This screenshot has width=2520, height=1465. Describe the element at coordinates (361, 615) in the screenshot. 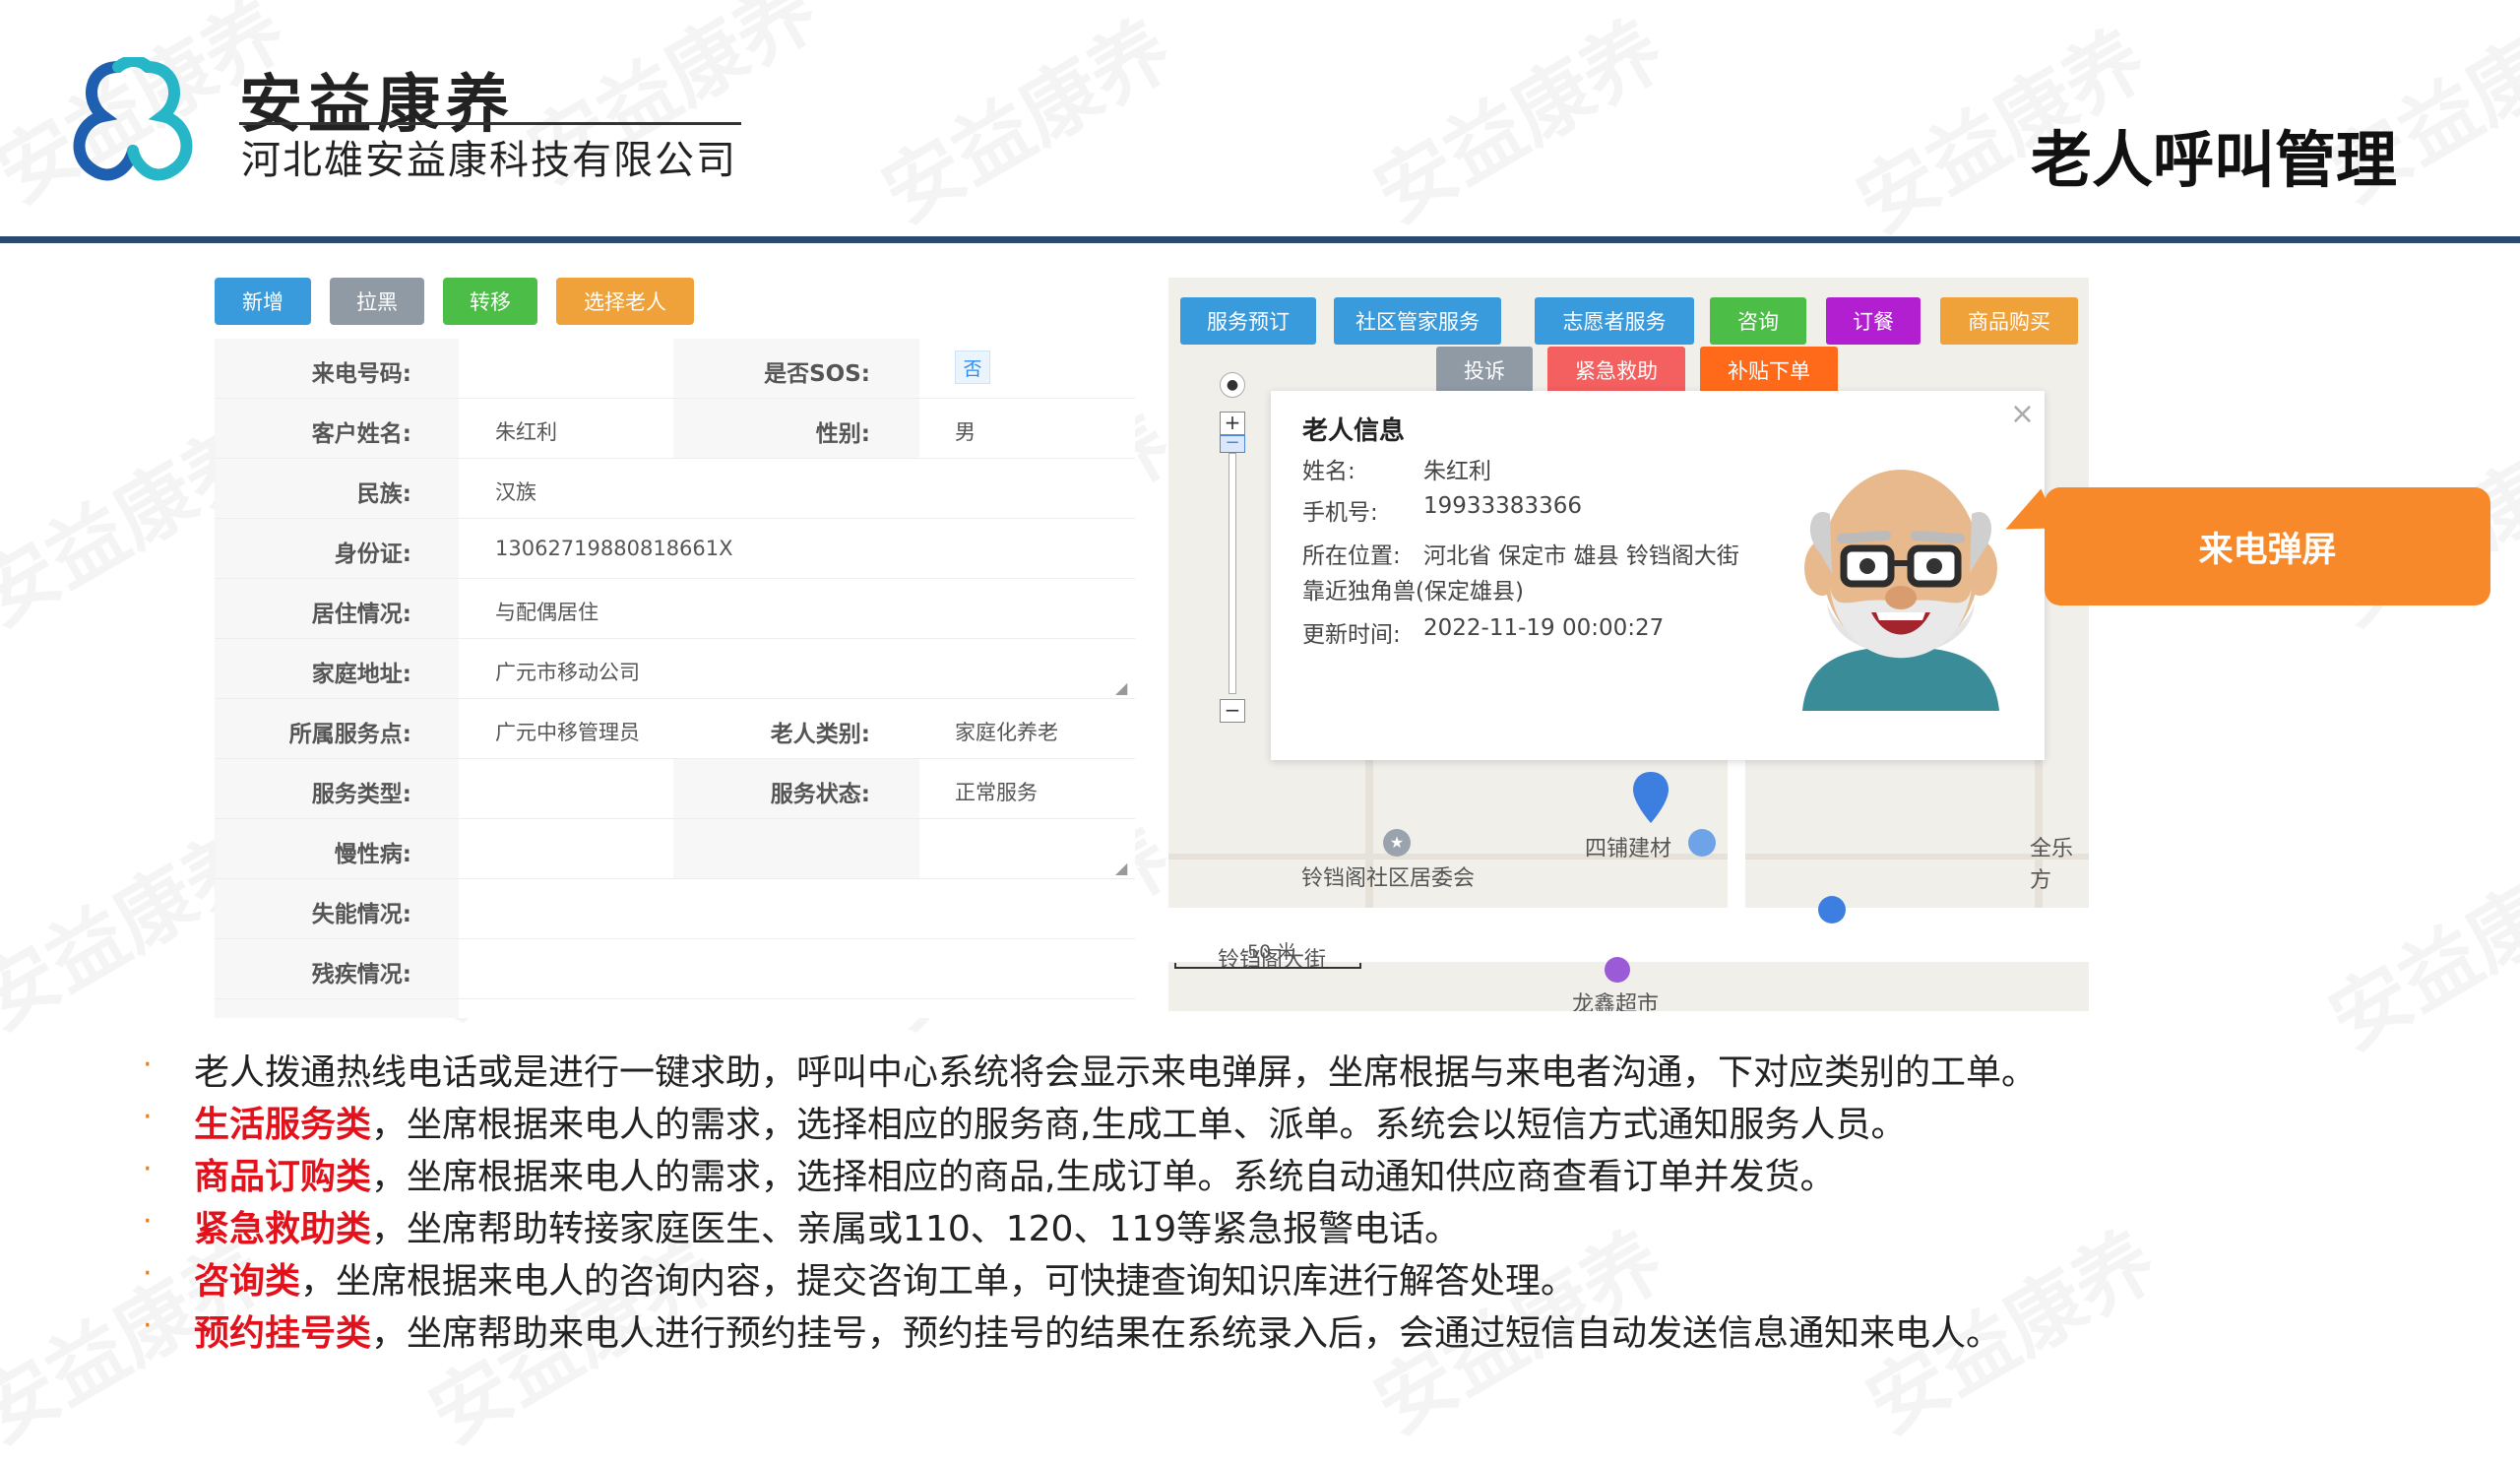

I see `living-label: 居住情况:` at that location.